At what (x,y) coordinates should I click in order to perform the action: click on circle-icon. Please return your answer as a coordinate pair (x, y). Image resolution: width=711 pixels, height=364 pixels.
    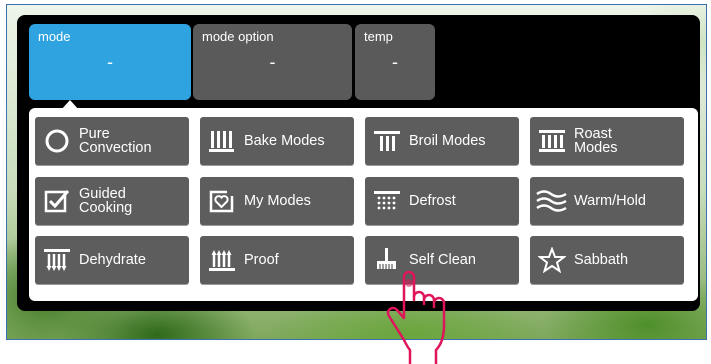
    Looking at the image, I should click on (57, 141).